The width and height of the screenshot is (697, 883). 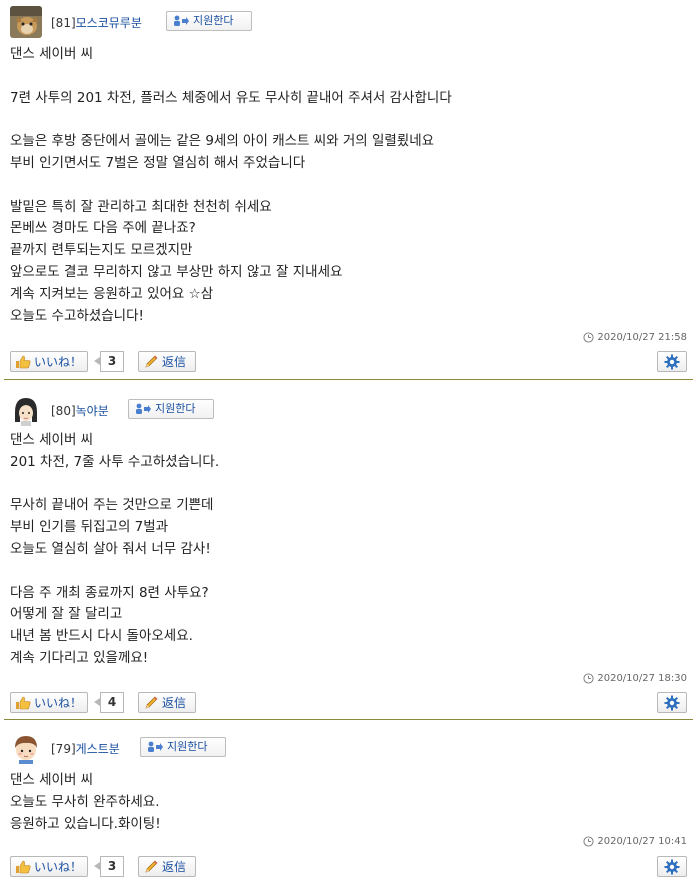 What do you see at coordinates (642, 678) in the screenshot?
I see `timestamp-text: 2020/10/27 18:30` at bounding box center [642, 678].